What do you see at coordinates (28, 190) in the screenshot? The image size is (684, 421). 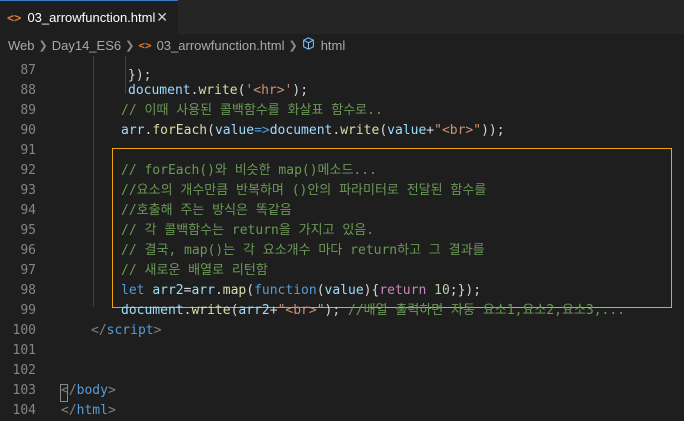 I see `line-number: 93` at bounding box center [28, 190].